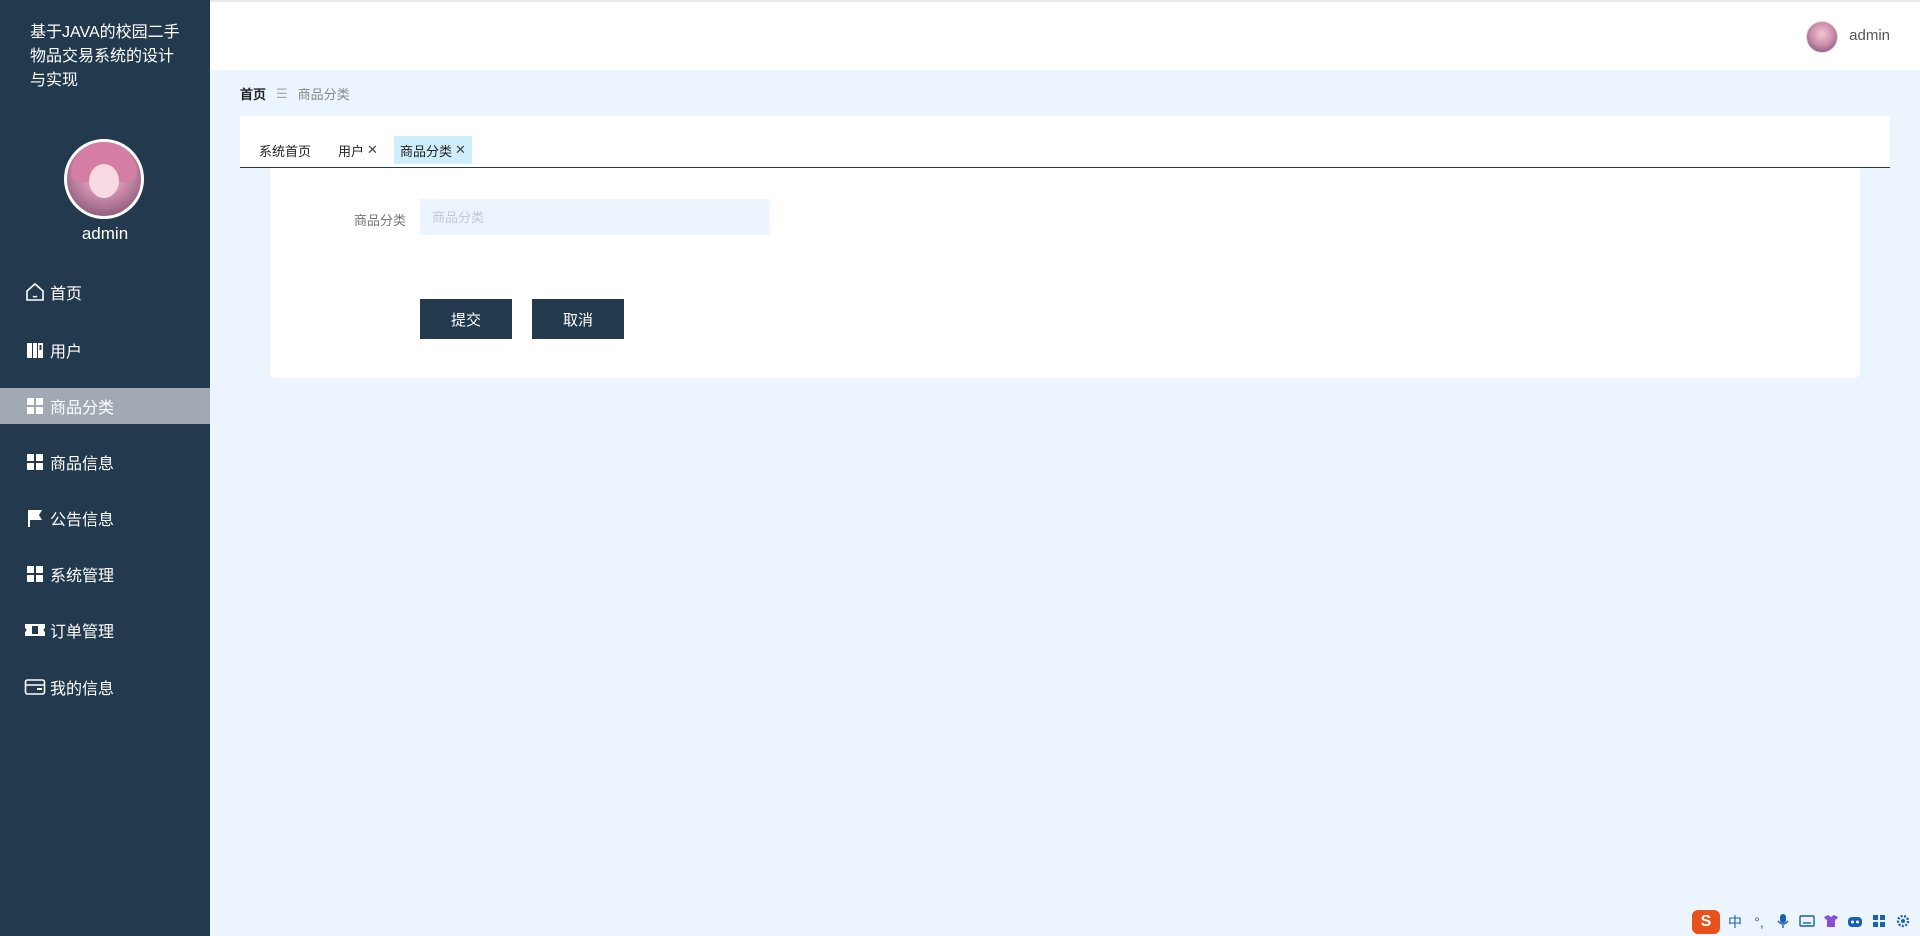  Describe the element at coordinates (1869, 35) in the screenshot. I see `header-username: admin` at that location.